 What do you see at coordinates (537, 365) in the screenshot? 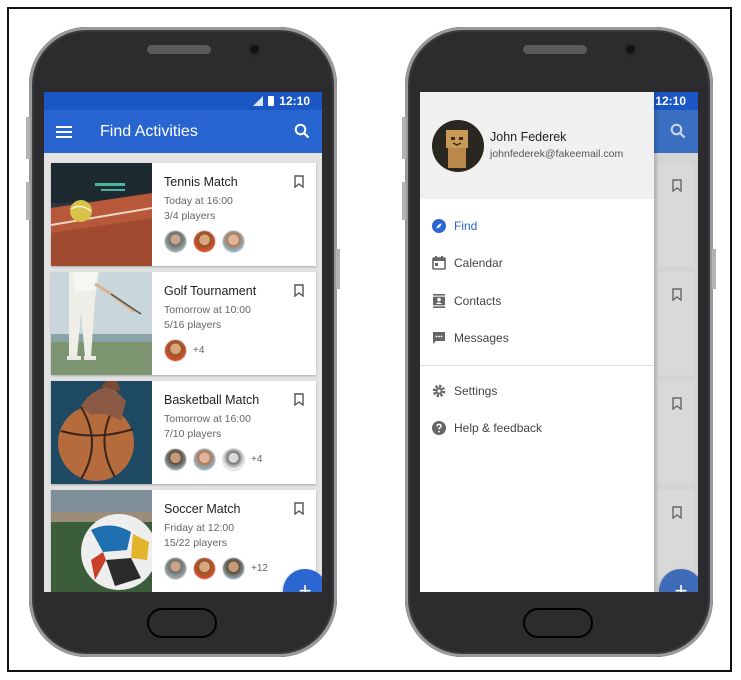
I see `drawer-divider` at bounding box center [537, 365].